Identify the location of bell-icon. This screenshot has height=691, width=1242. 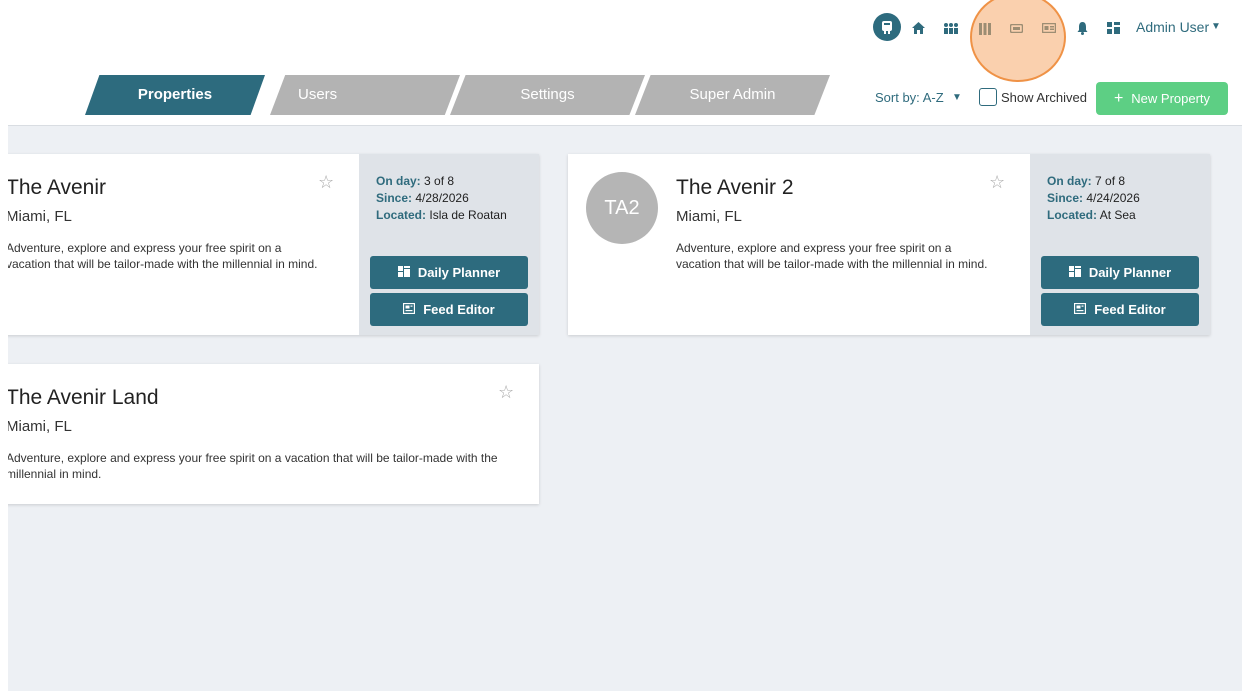
(1082, 28).